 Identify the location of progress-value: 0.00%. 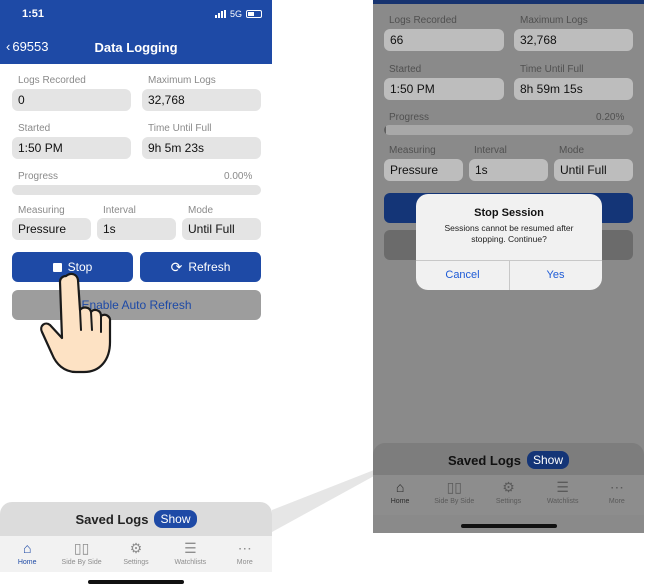
(238, 176).